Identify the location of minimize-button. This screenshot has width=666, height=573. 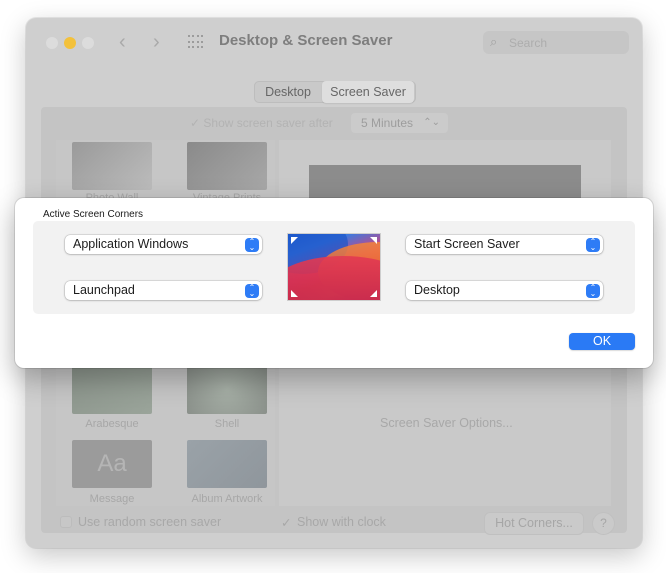
(70, 43).